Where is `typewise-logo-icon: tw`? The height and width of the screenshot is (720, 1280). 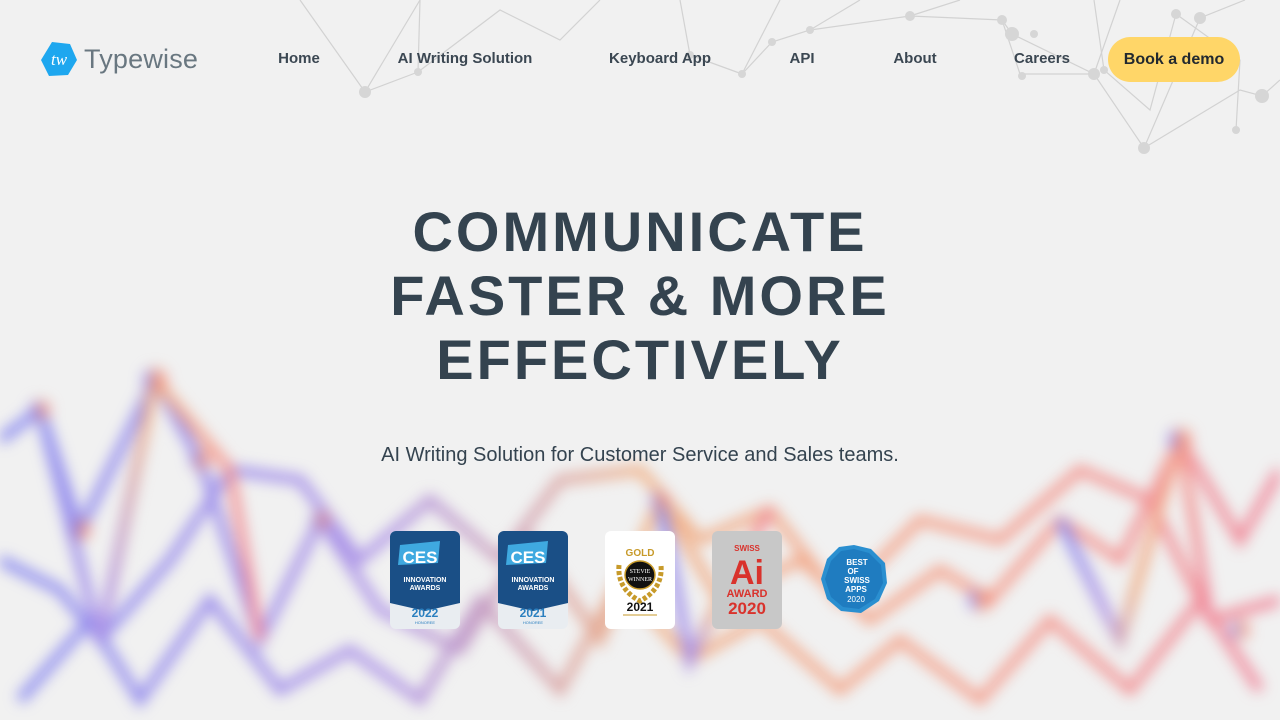 typewise-logo-icon: tw is located at coordinates (59, 59).